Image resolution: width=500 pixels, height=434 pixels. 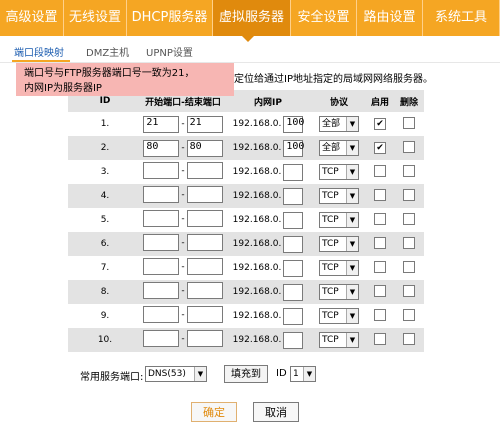 What do you see at coordinates (204, 124) in the screenshot?
I see `end-port-input: 21` at bounding box center [204, 124].